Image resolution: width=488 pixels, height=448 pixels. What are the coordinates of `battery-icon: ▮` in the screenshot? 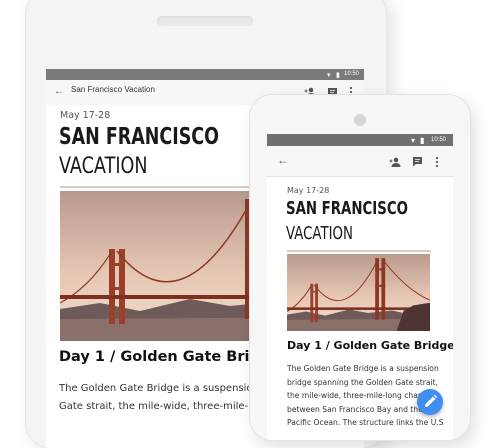 It's located at (422, 140).